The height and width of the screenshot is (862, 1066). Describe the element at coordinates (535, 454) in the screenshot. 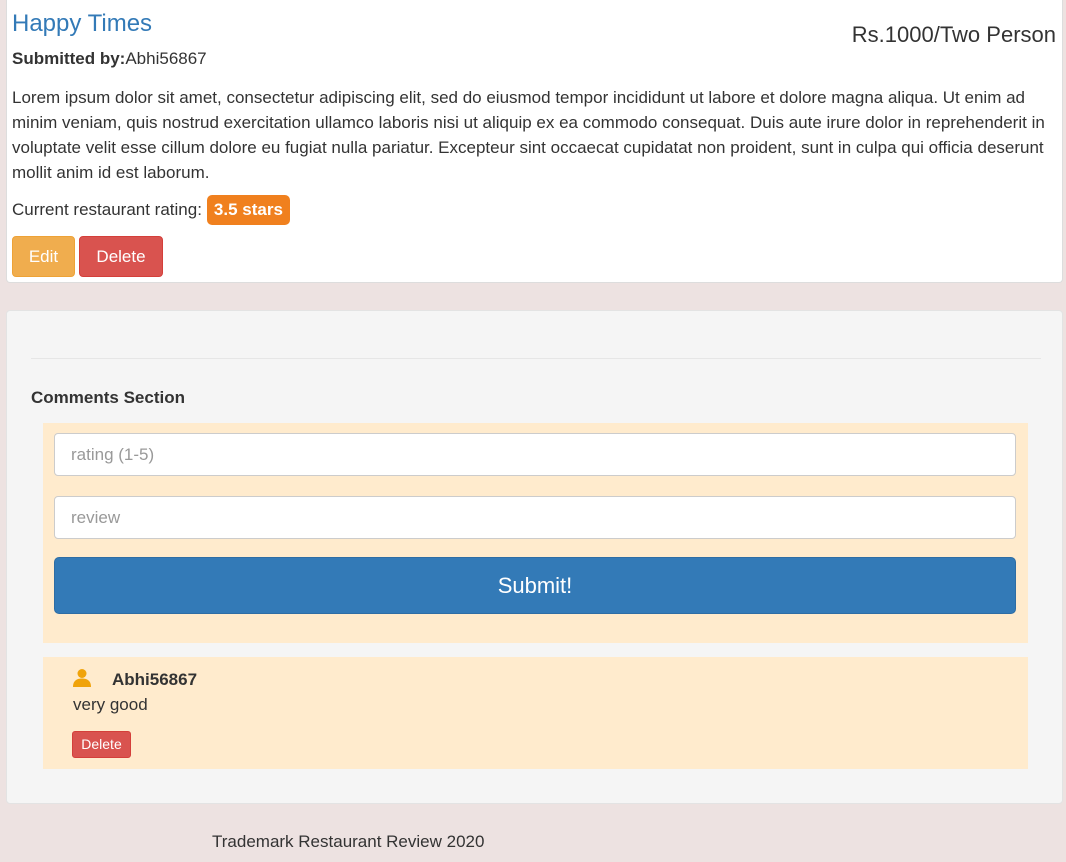

I see `rating-input` at that location.